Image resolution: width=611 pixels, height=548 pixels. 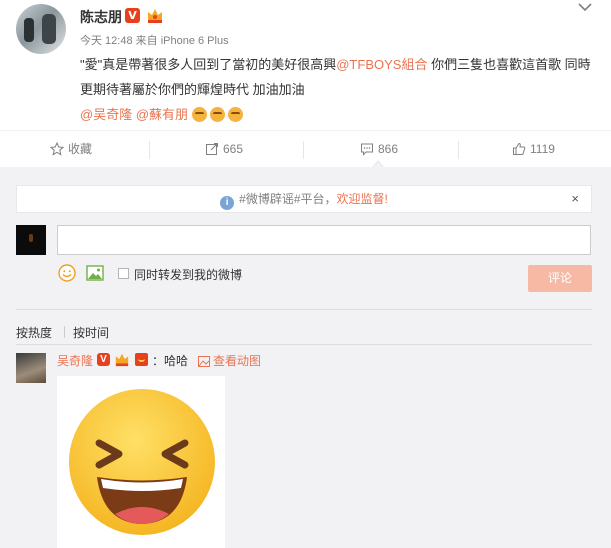 What do you see at coordinates (154, 41) in the screenshot?
I see `post-meta: 今天 12:48 来自 iPhone 6 Plus` at bounding box center [154, 41].